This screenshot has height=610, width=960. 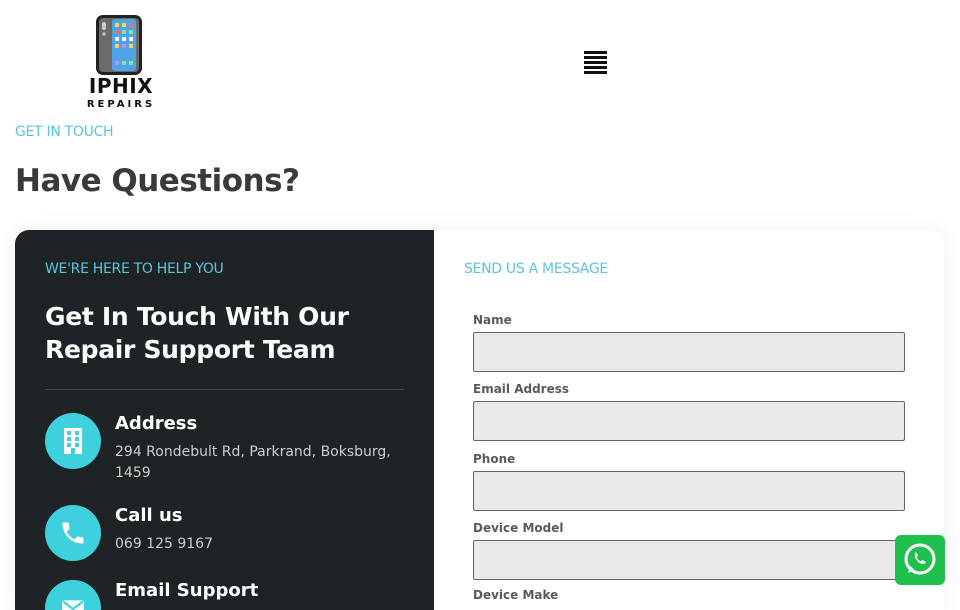 What do you see at coordinates (536, 269) in the screenshot?
I see `form-eyebrow: SEND US A MESSAGE` at bounding box center [536, 269].